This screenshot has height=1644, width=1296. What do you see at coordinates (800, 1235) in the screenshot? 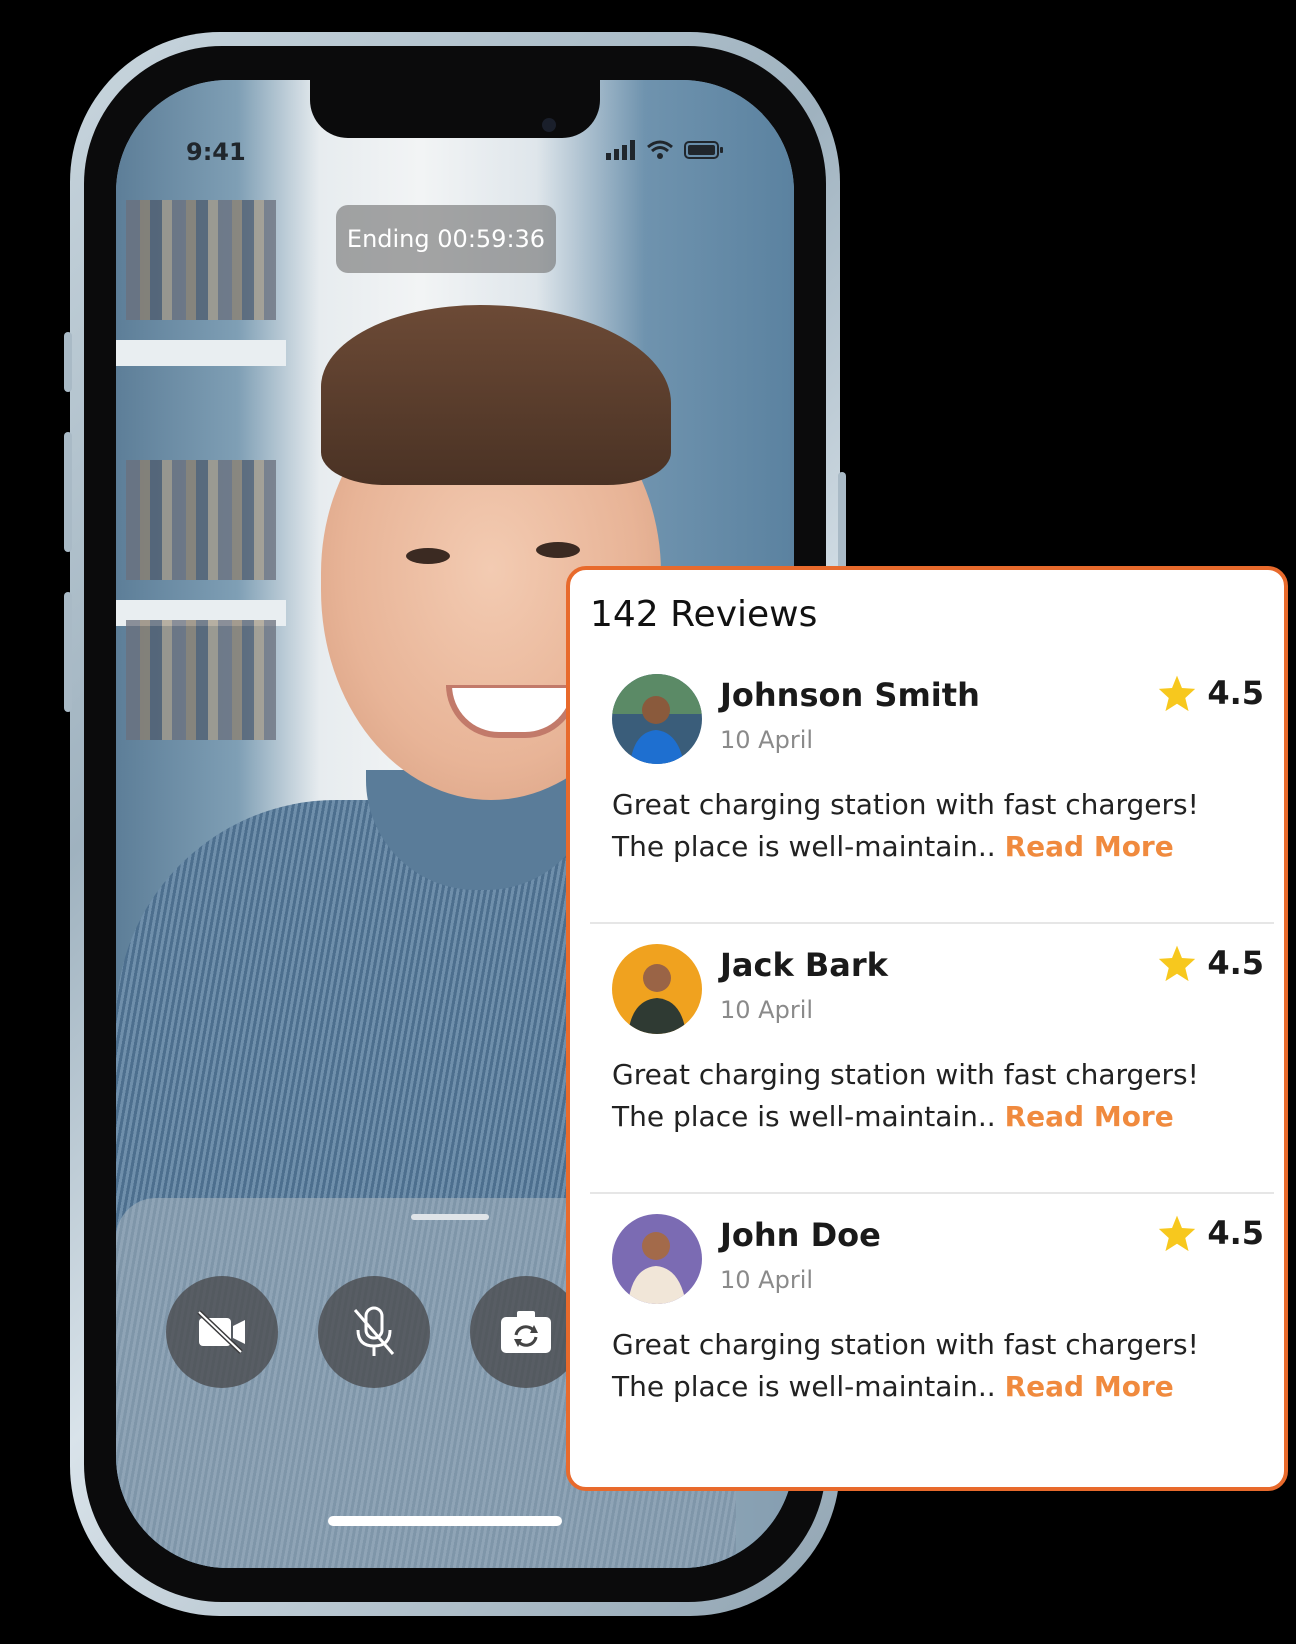
I see `reviewer-name: John Doe` at bounding box center [800, 1235].